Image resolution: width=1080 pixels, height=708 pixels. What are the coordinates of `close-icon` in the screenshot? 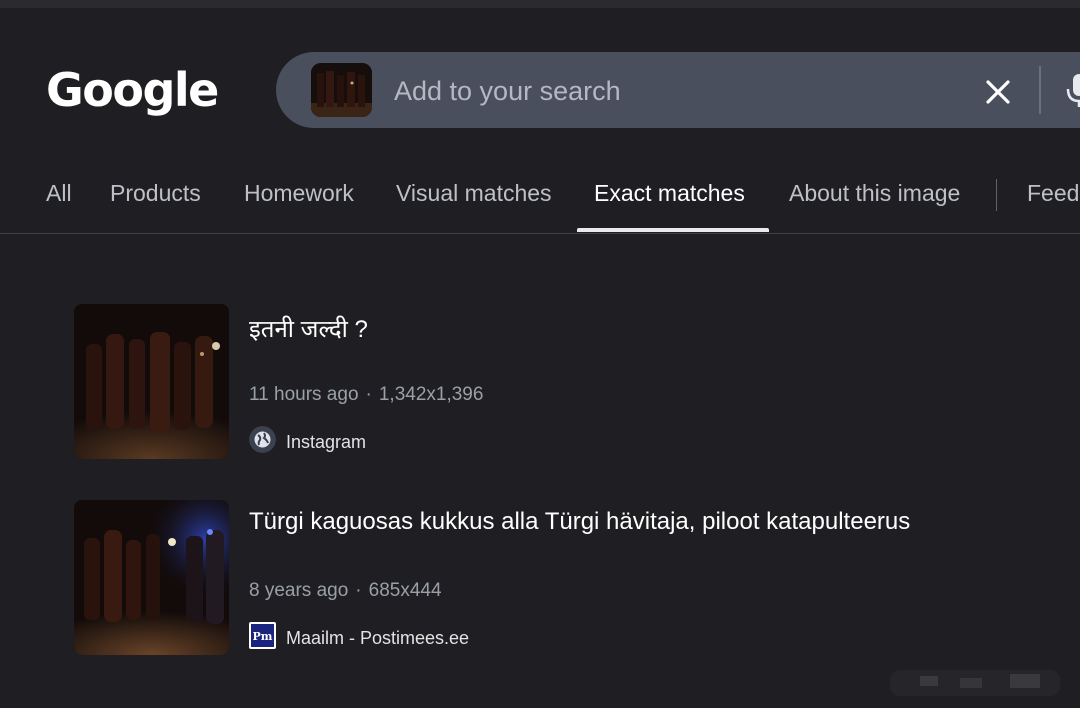 It's located at (998, 92).